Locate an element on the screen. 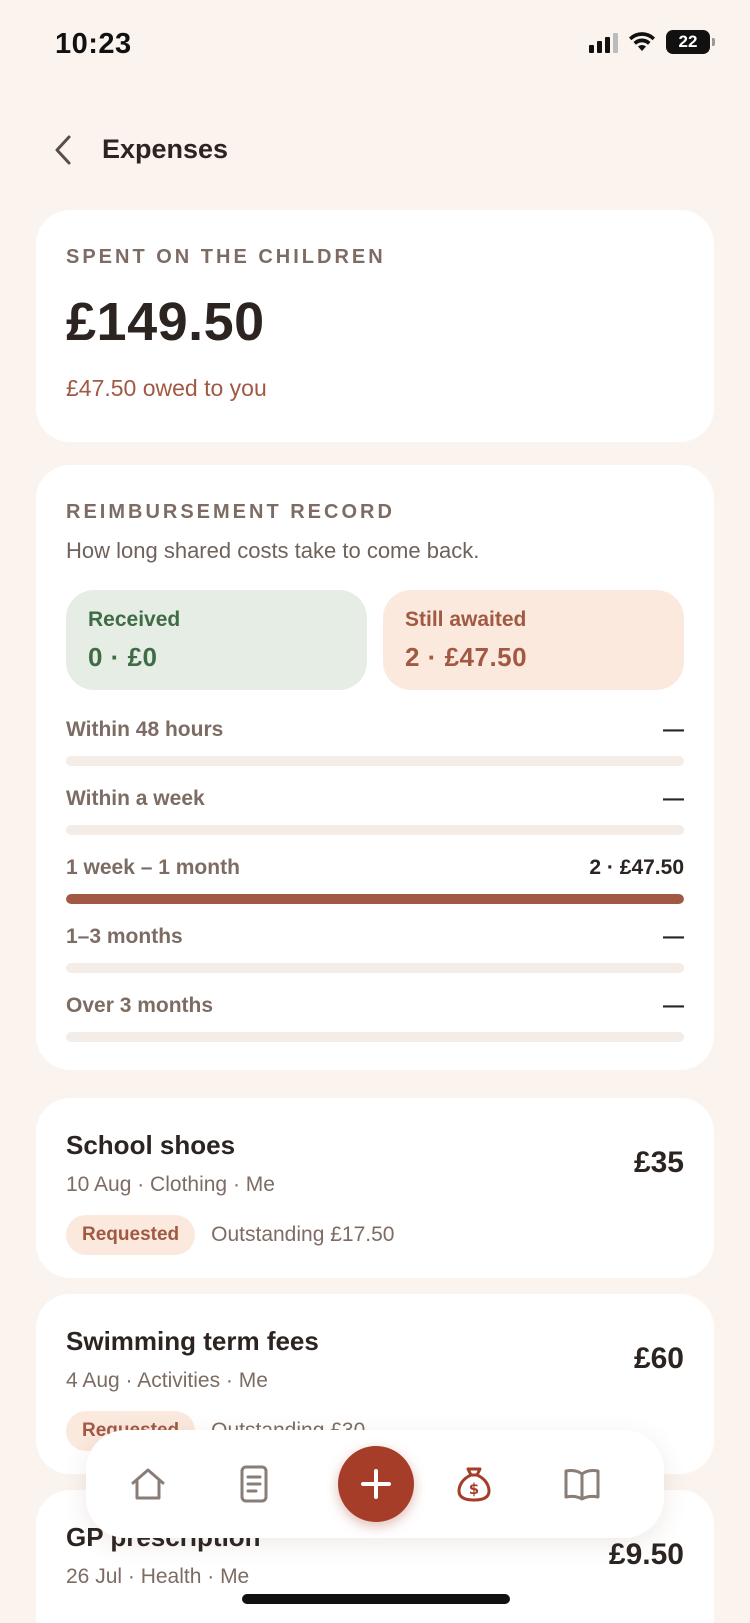 The image size is (750, 1623). bucket-bar-fill is located at coordinates (375, 899).